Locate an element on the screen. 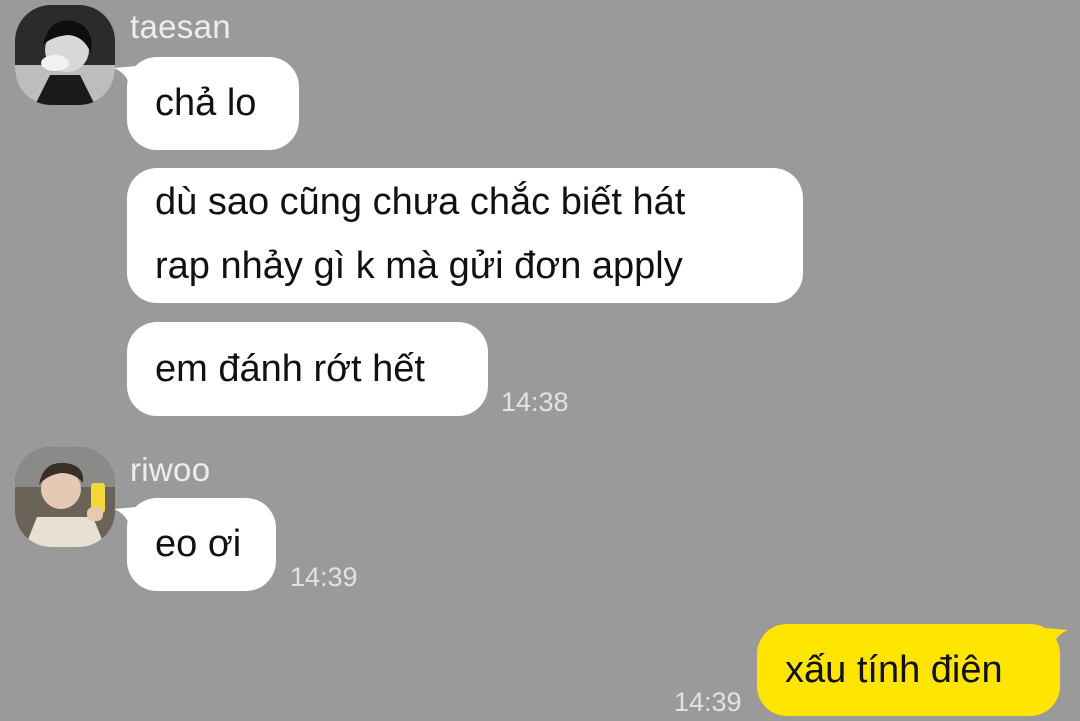 The width and height of the screenshot is (1080, 721). sender-name-taesan: taesan is located at coordinates (180, 26).